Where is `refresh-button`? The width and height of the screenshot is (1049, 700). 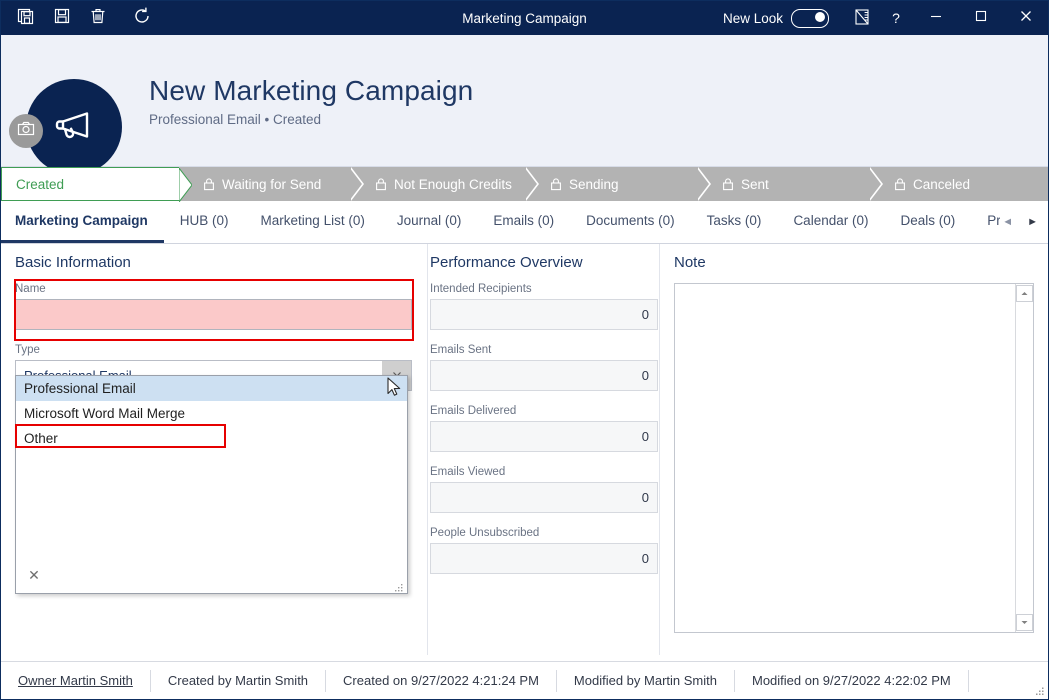
refresh-button is located at coordinates (142, 18).